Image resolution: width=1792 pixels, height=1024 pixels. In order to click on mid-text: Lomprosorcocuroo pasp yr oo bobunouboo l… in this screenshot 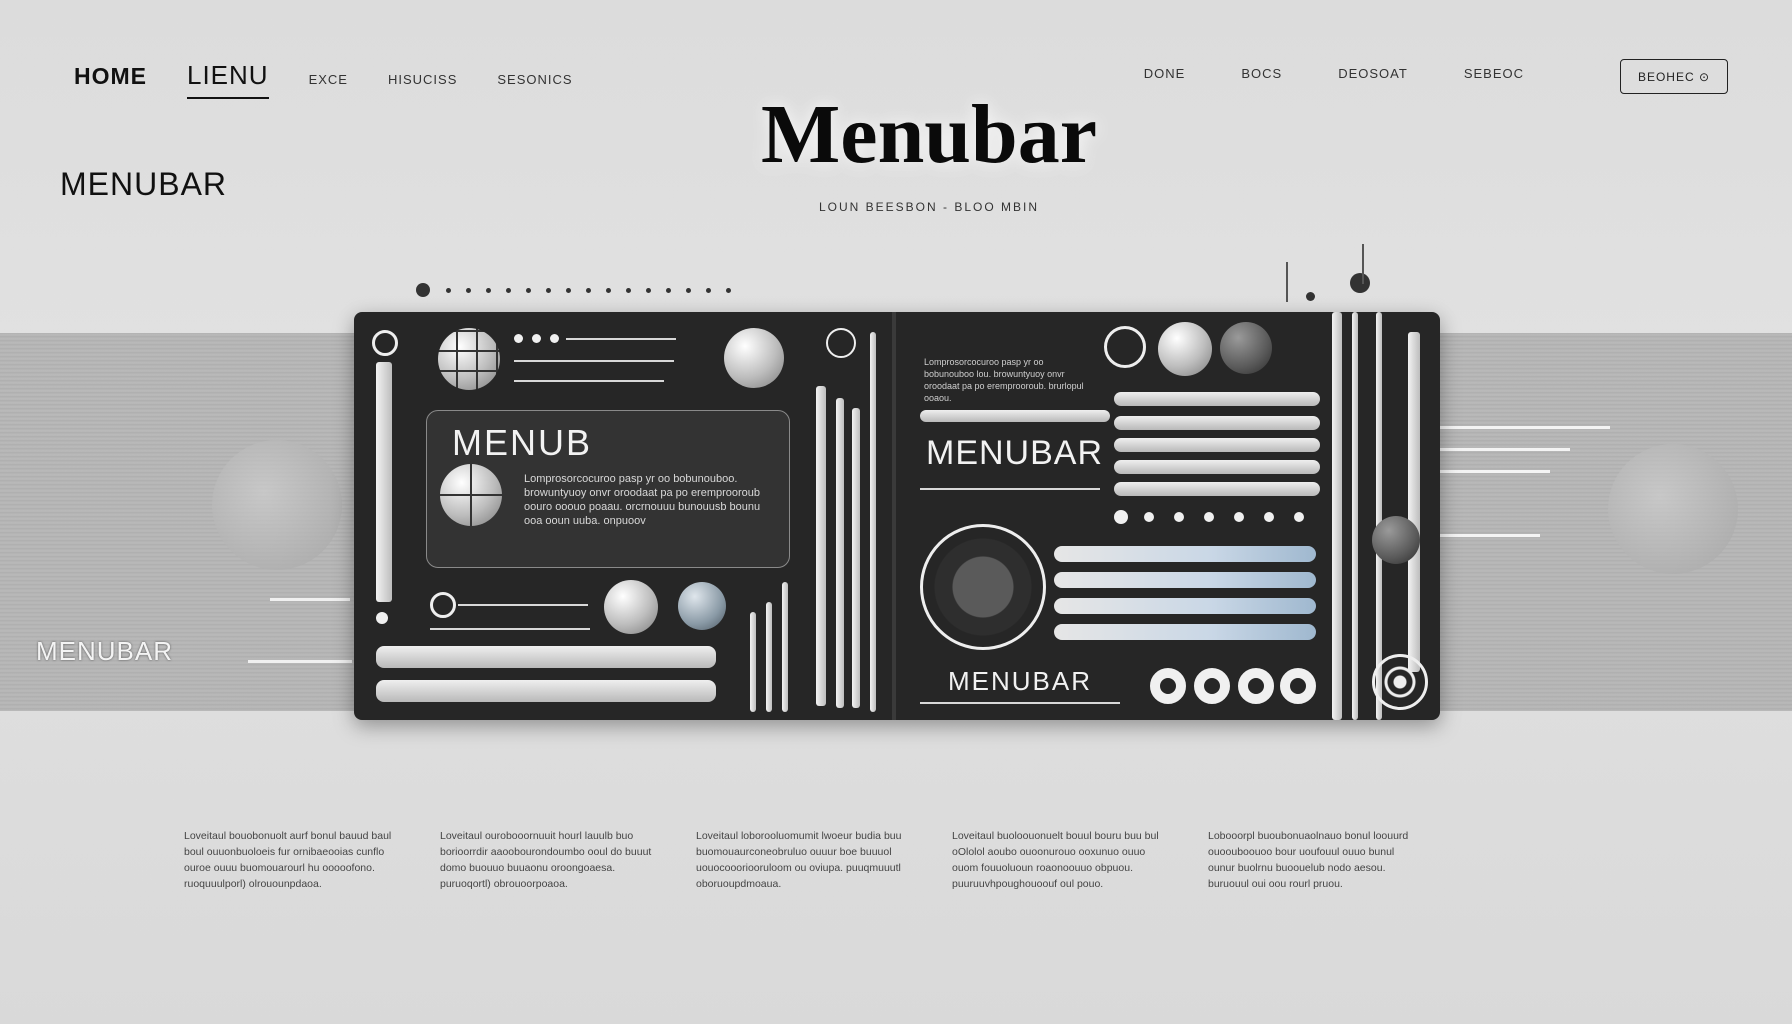, I will do `click(1004, 380)`.